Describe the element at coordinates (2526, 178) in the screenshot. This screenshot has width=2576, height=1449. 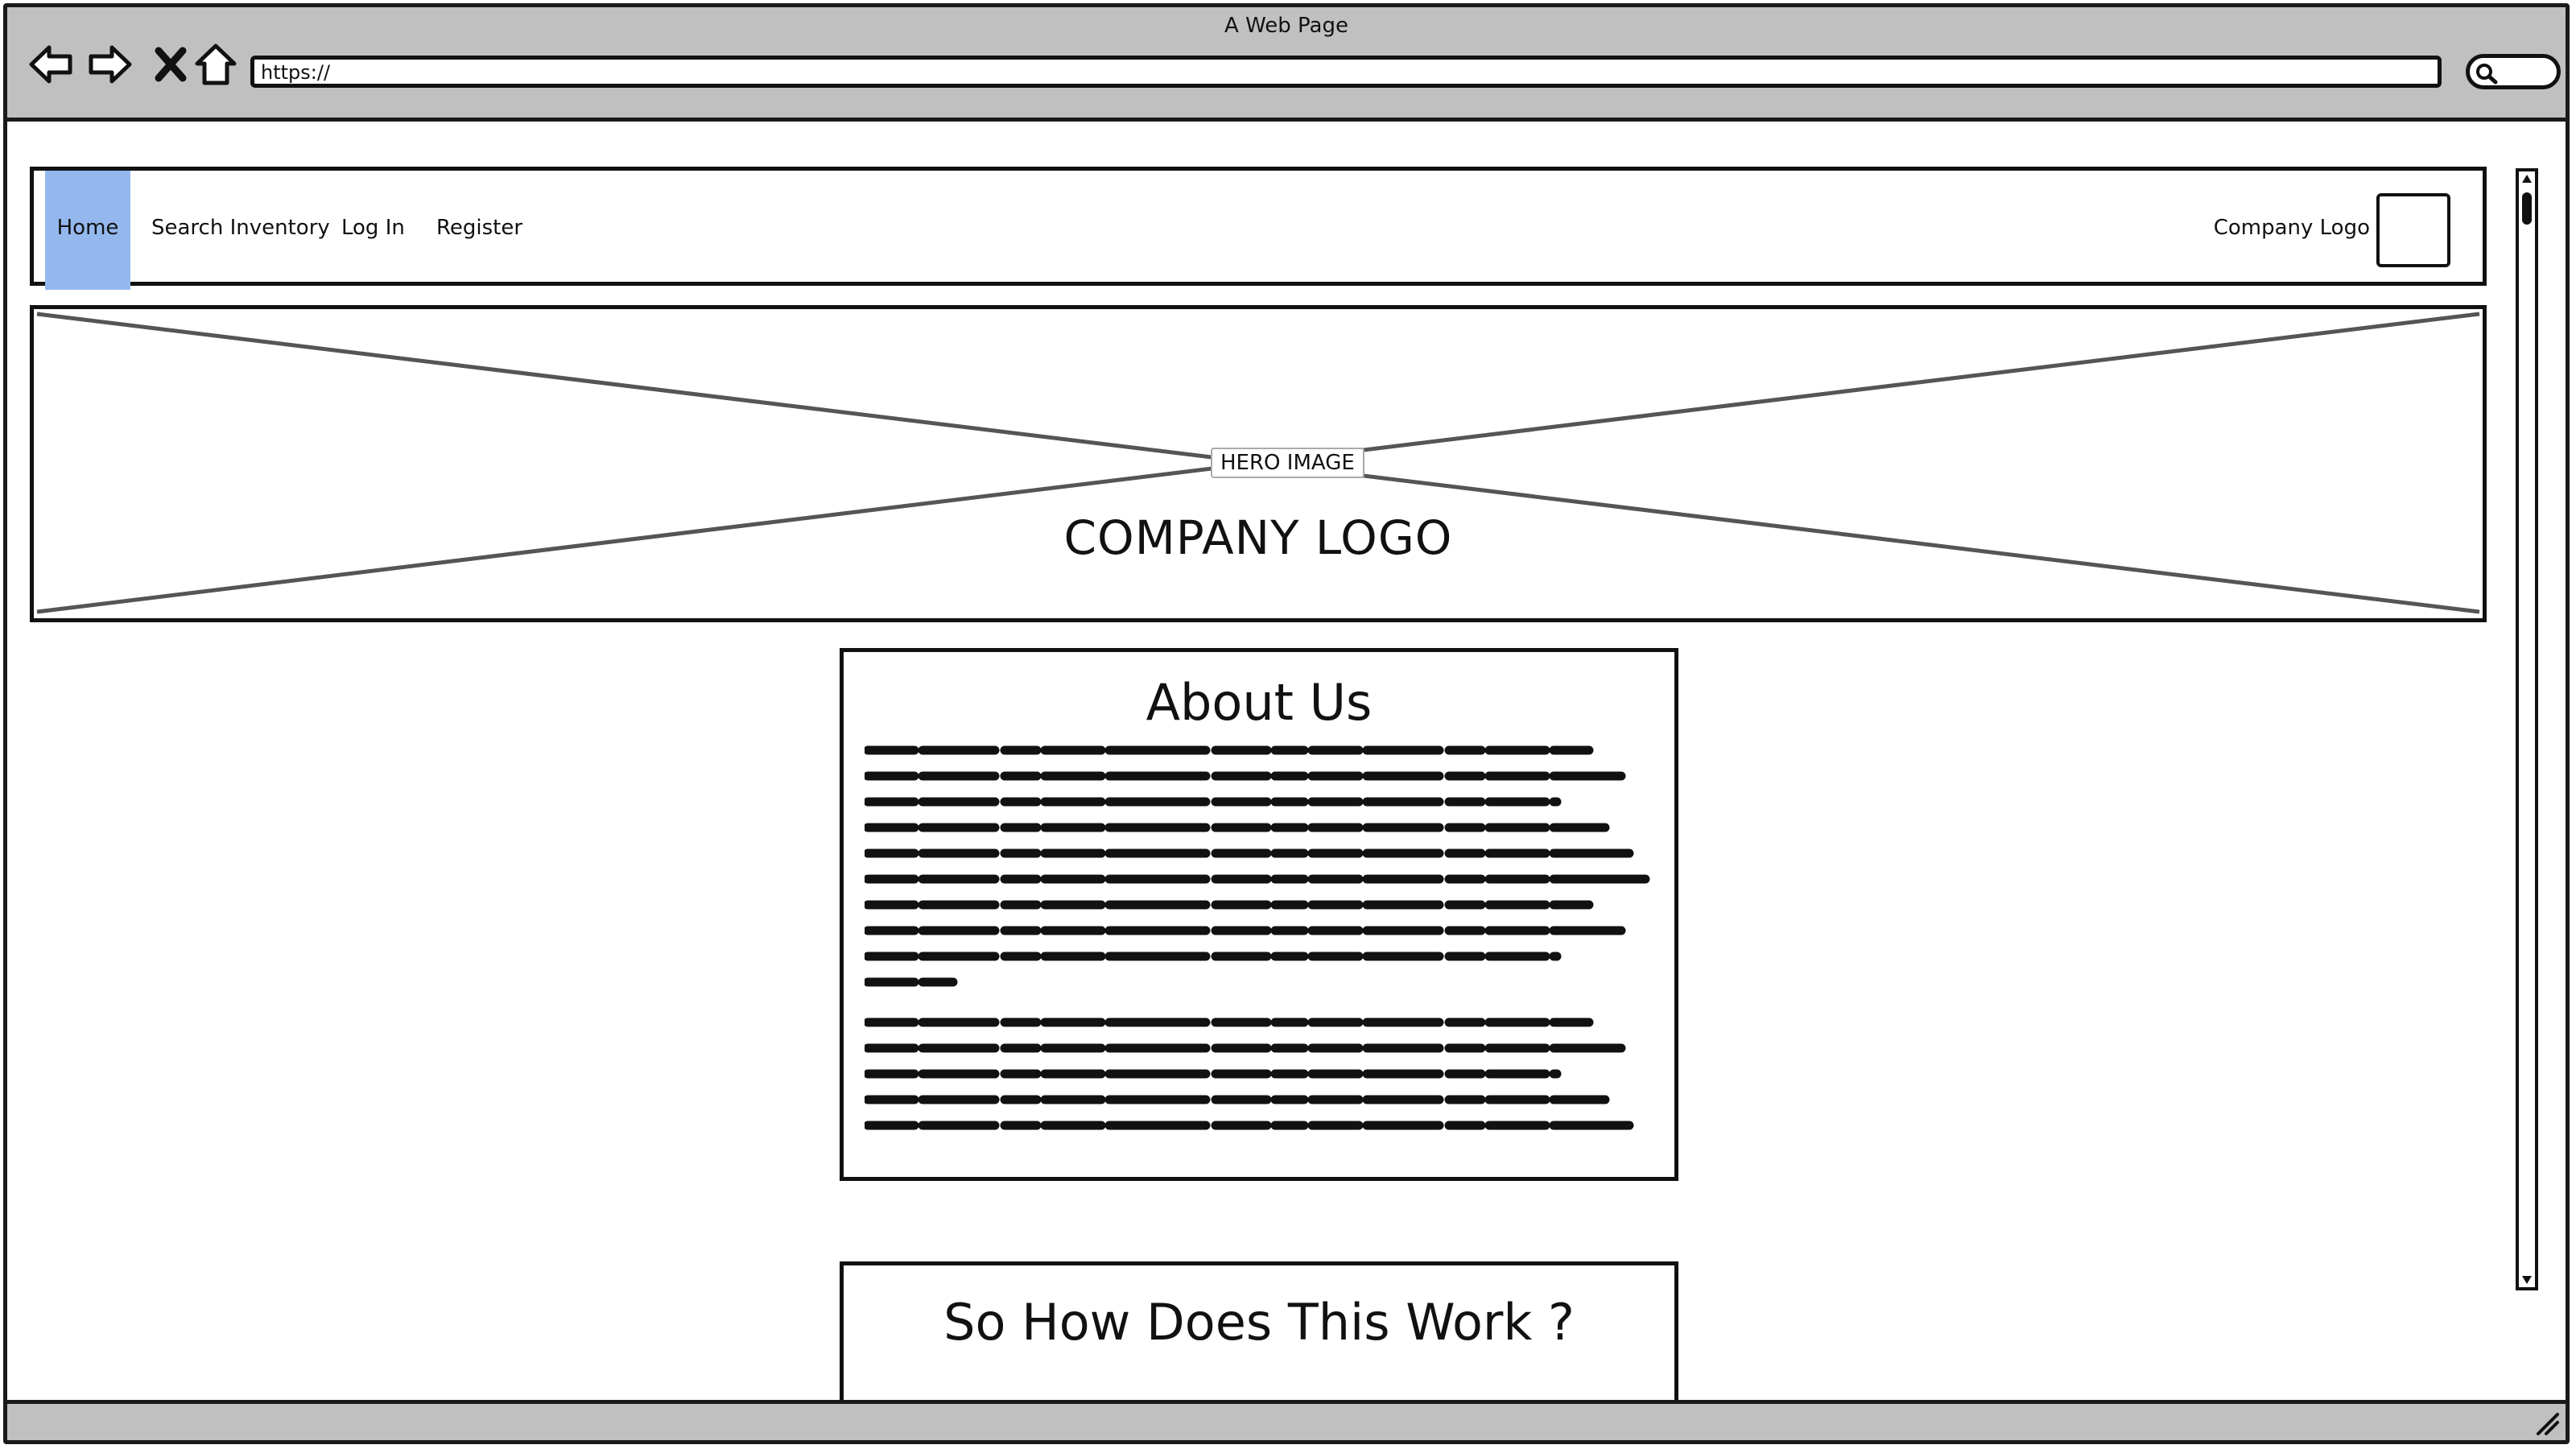
I see `scroll-up-arrow-icon` at that location.